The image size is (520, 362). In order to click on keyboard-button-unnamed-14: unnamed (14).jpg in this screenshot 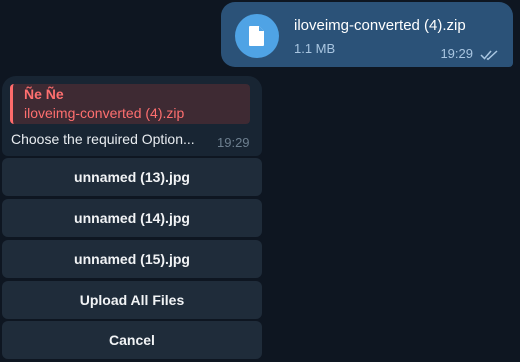, I will do `click(132, 218)`.